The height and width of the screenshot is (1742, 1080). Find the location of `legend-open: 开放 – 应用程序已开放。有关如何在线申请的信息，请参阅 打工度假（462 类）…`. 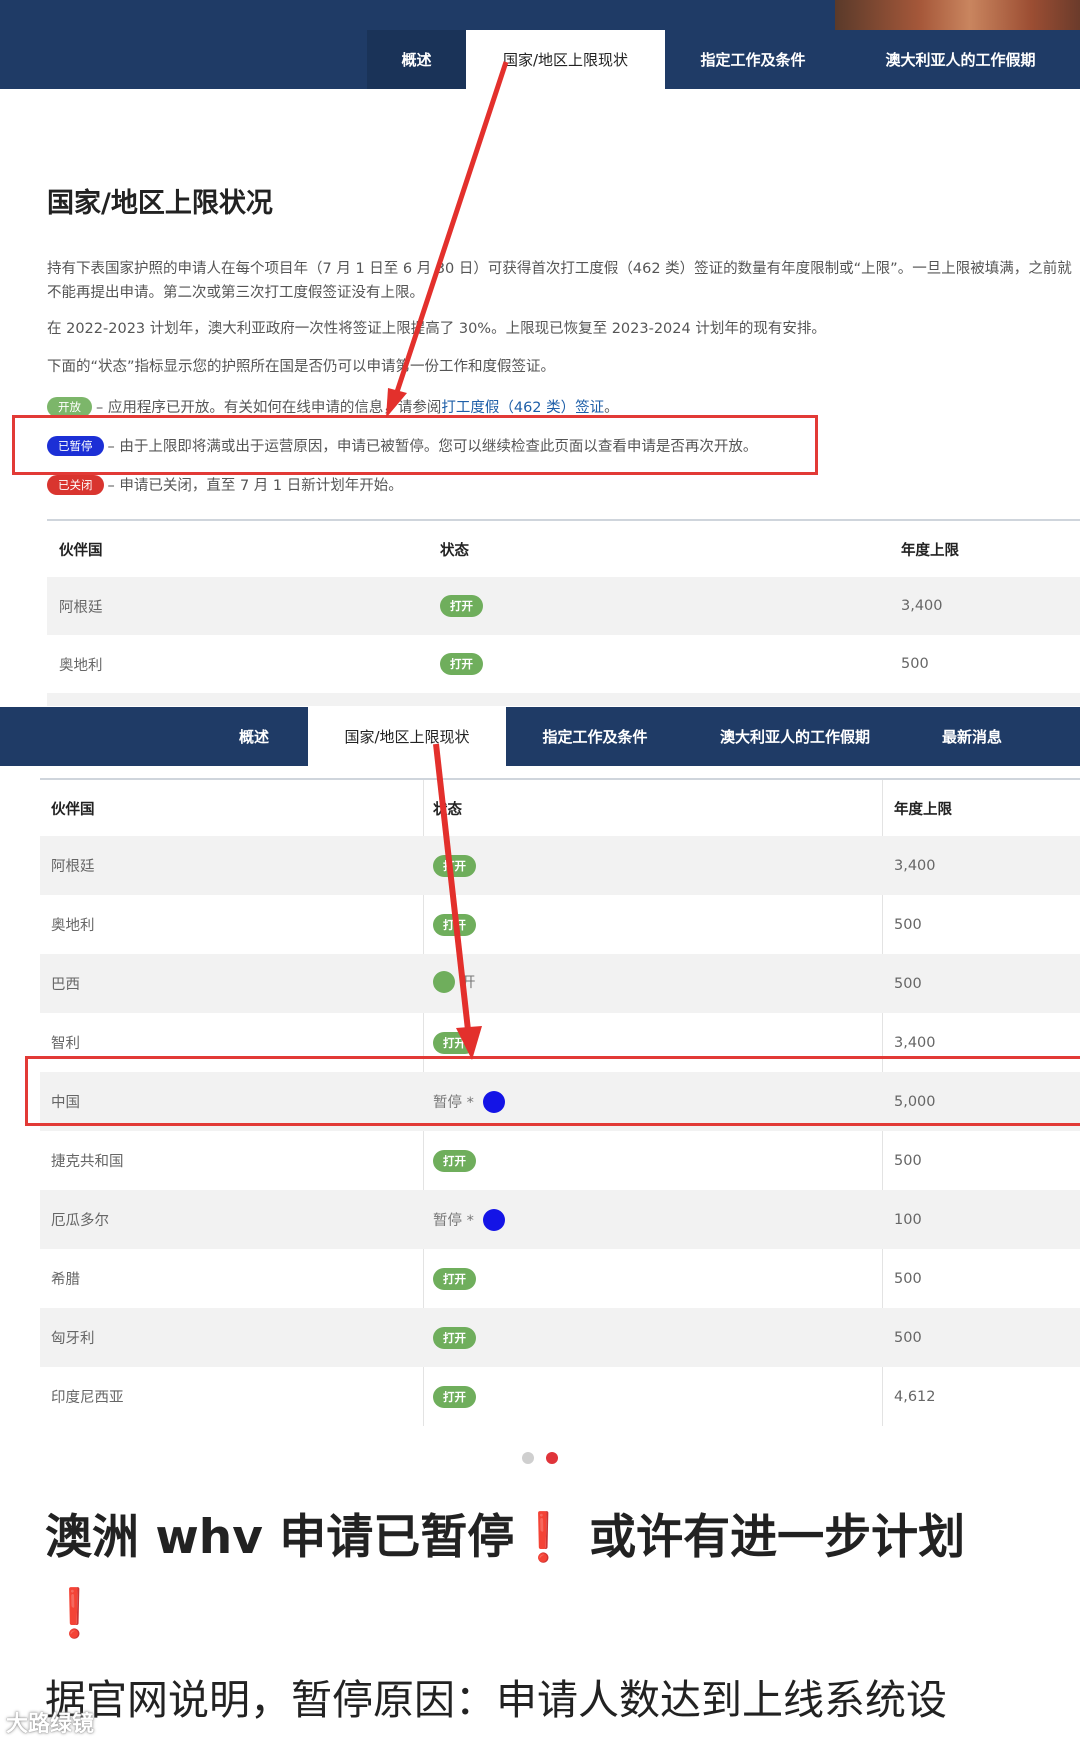

legend-open: 开放 – 应用程序已开放。有关如何在线申请的信息，请参阅 打工度假（462 类）… is located at coordinates (333, 406).